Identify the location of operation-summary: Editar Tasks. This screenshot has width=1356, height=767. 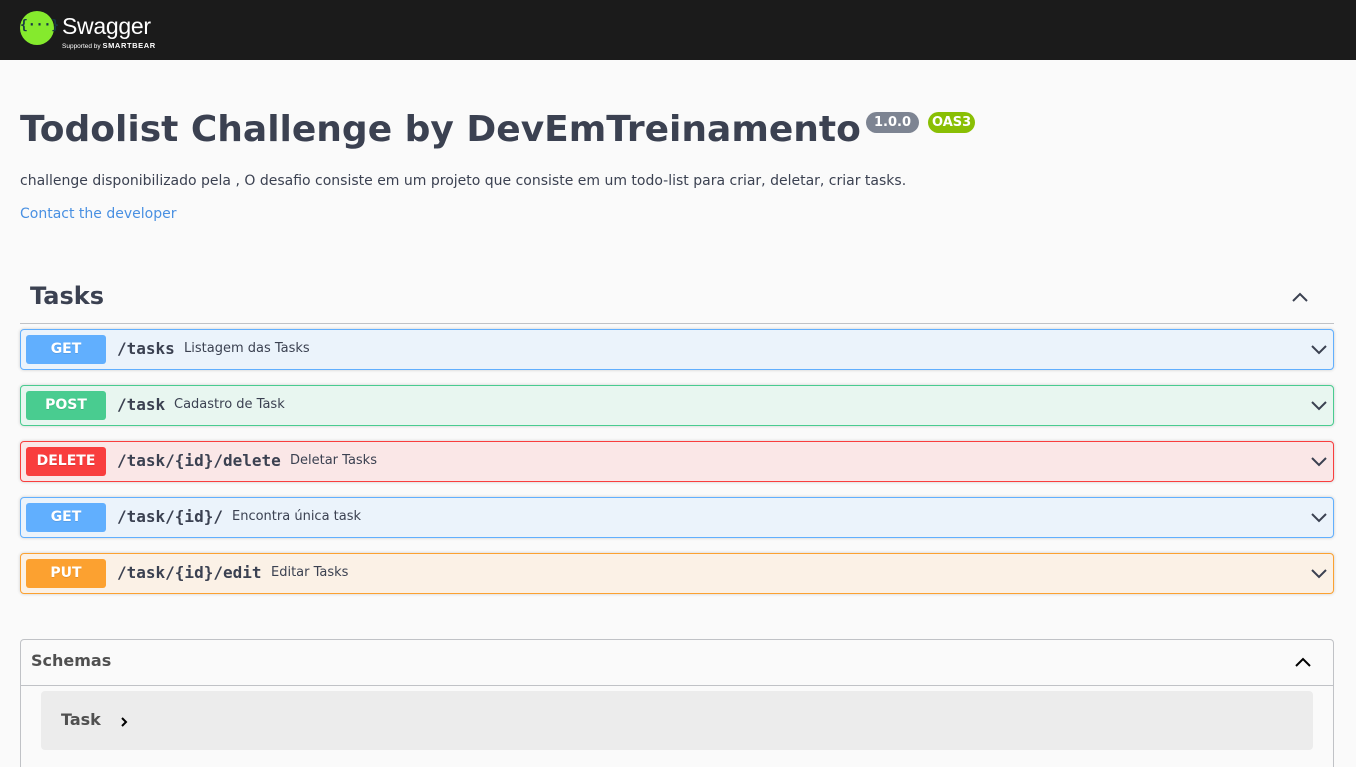
(310, 572).